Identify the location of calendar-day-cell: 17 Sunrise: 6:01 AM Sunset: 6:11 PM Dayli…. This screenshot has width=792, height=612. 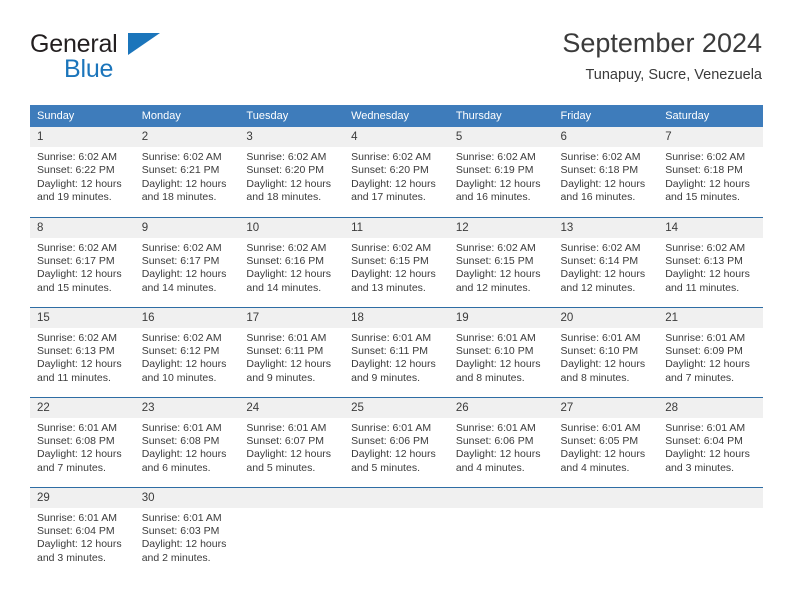
(292, 351).